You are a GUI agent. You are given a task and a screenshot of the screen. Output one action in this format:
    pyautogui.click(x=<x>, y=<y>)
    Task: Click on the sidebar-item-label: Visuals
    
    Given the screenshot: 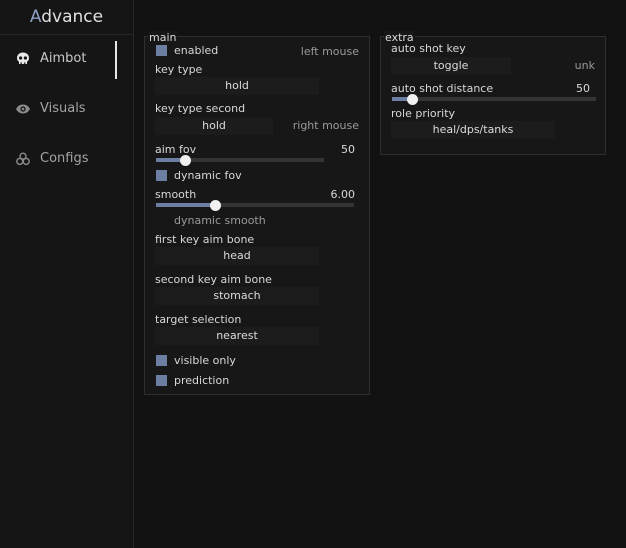 What is the action you would take?
    pyautogui.click(x=63, y=108)
    